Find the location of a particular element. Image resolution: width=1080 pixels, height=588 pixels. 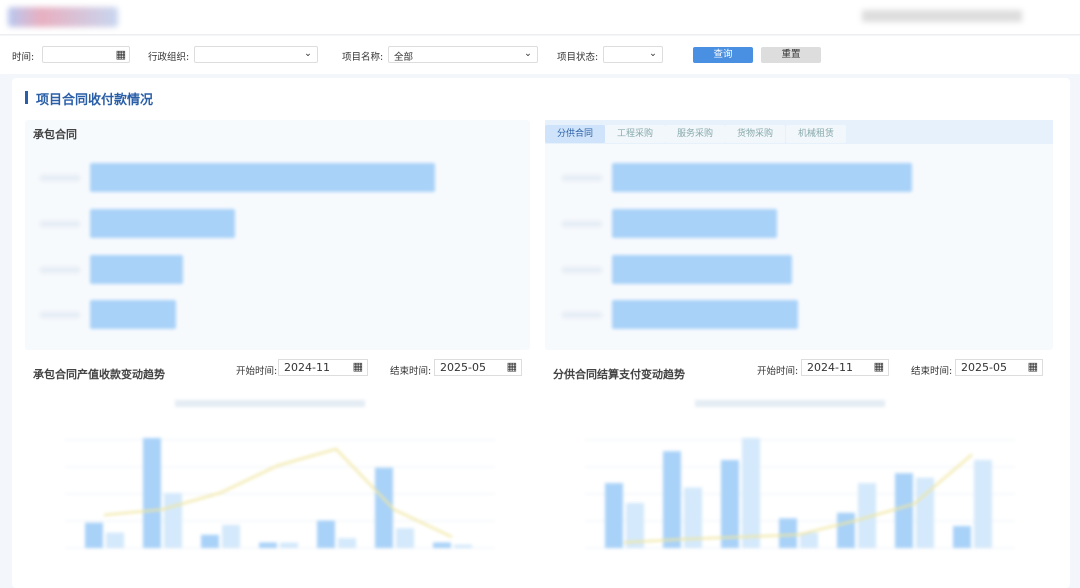

trend-left-title: 承包合同产值收款变动趋势 is located at coordinates (99, 374).